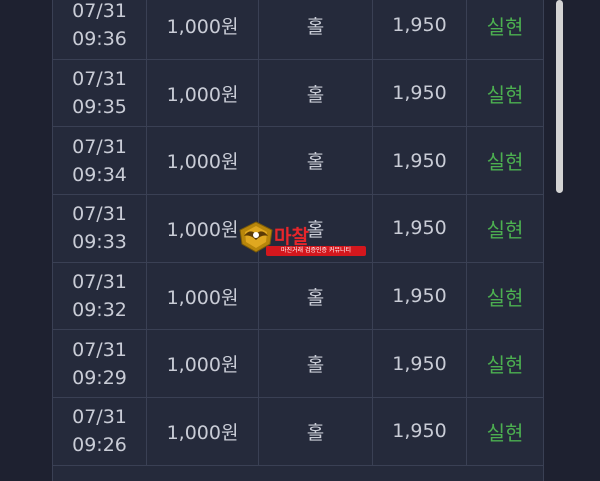  I want to click on table-row: 07/31 09:33 1,000원 홀 1,950 실현, so click(298, 229).